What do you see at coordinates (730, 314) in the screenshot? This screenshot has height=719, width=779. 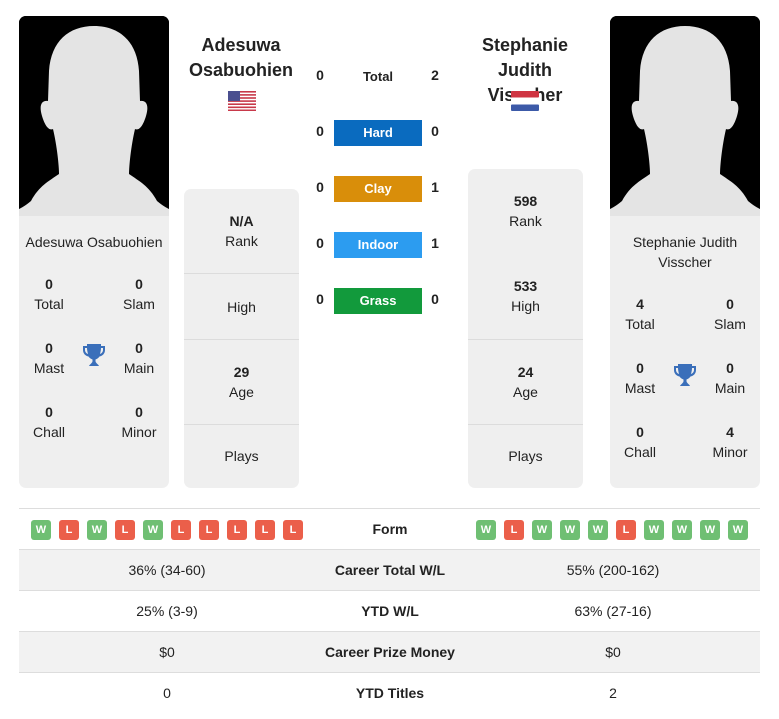 I see `player2-titles-slam: 0 Slam` at bounding box center [730, 314].